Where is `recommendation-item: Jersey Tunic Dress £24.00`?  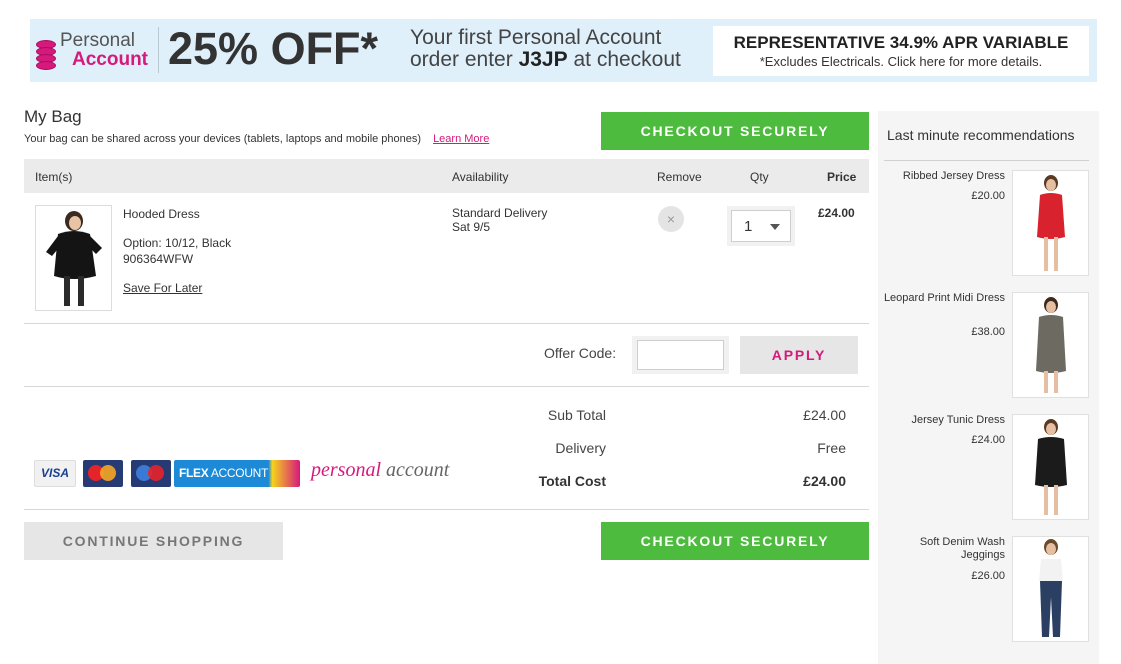 recommendation-item: Jersey Tunic Dress £24.00 is located at coordinates (988, 469).